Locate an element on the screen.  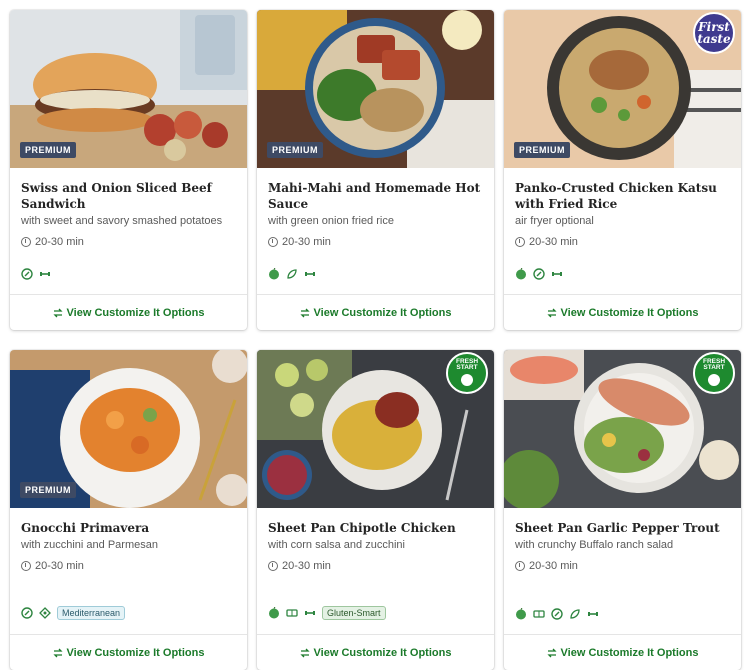
recipe-subtitle: with crunchy Buffalo ranch salad is located at coordinates (594, 545).